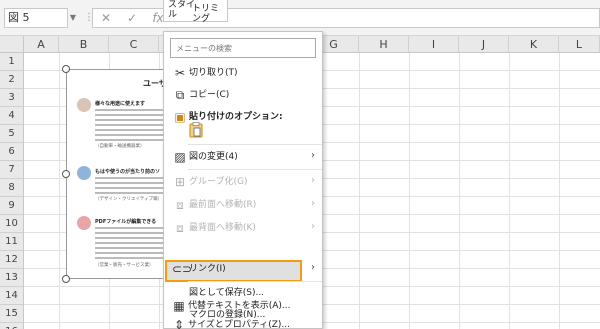  Describe the element at coordinates (12, 62) in the screenshot. I see `row-header: 1` at that location.